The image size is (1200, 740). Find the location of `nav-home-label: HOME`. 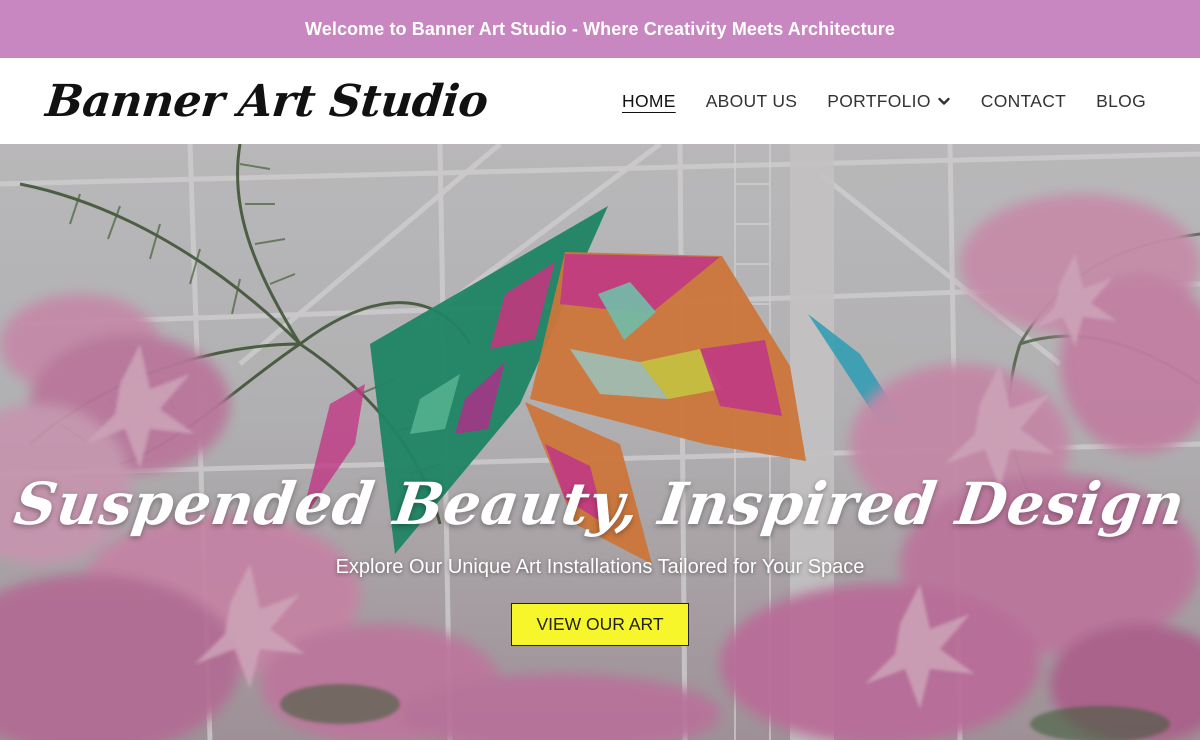

nav-home-label: HOME is located at coordinates (649, 100).